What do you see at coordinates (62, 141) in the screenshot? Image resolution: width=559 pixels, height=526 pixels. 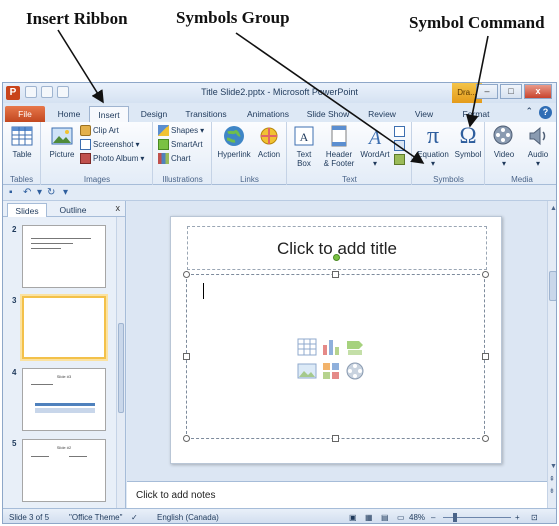 I see `picture-button: Picture` at bounding box center [62, 141].